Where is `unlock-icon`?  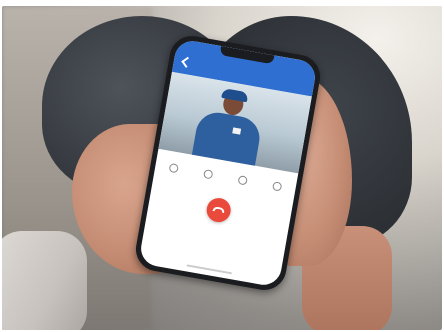
unlock-icon is located at coordinates (242, 180).